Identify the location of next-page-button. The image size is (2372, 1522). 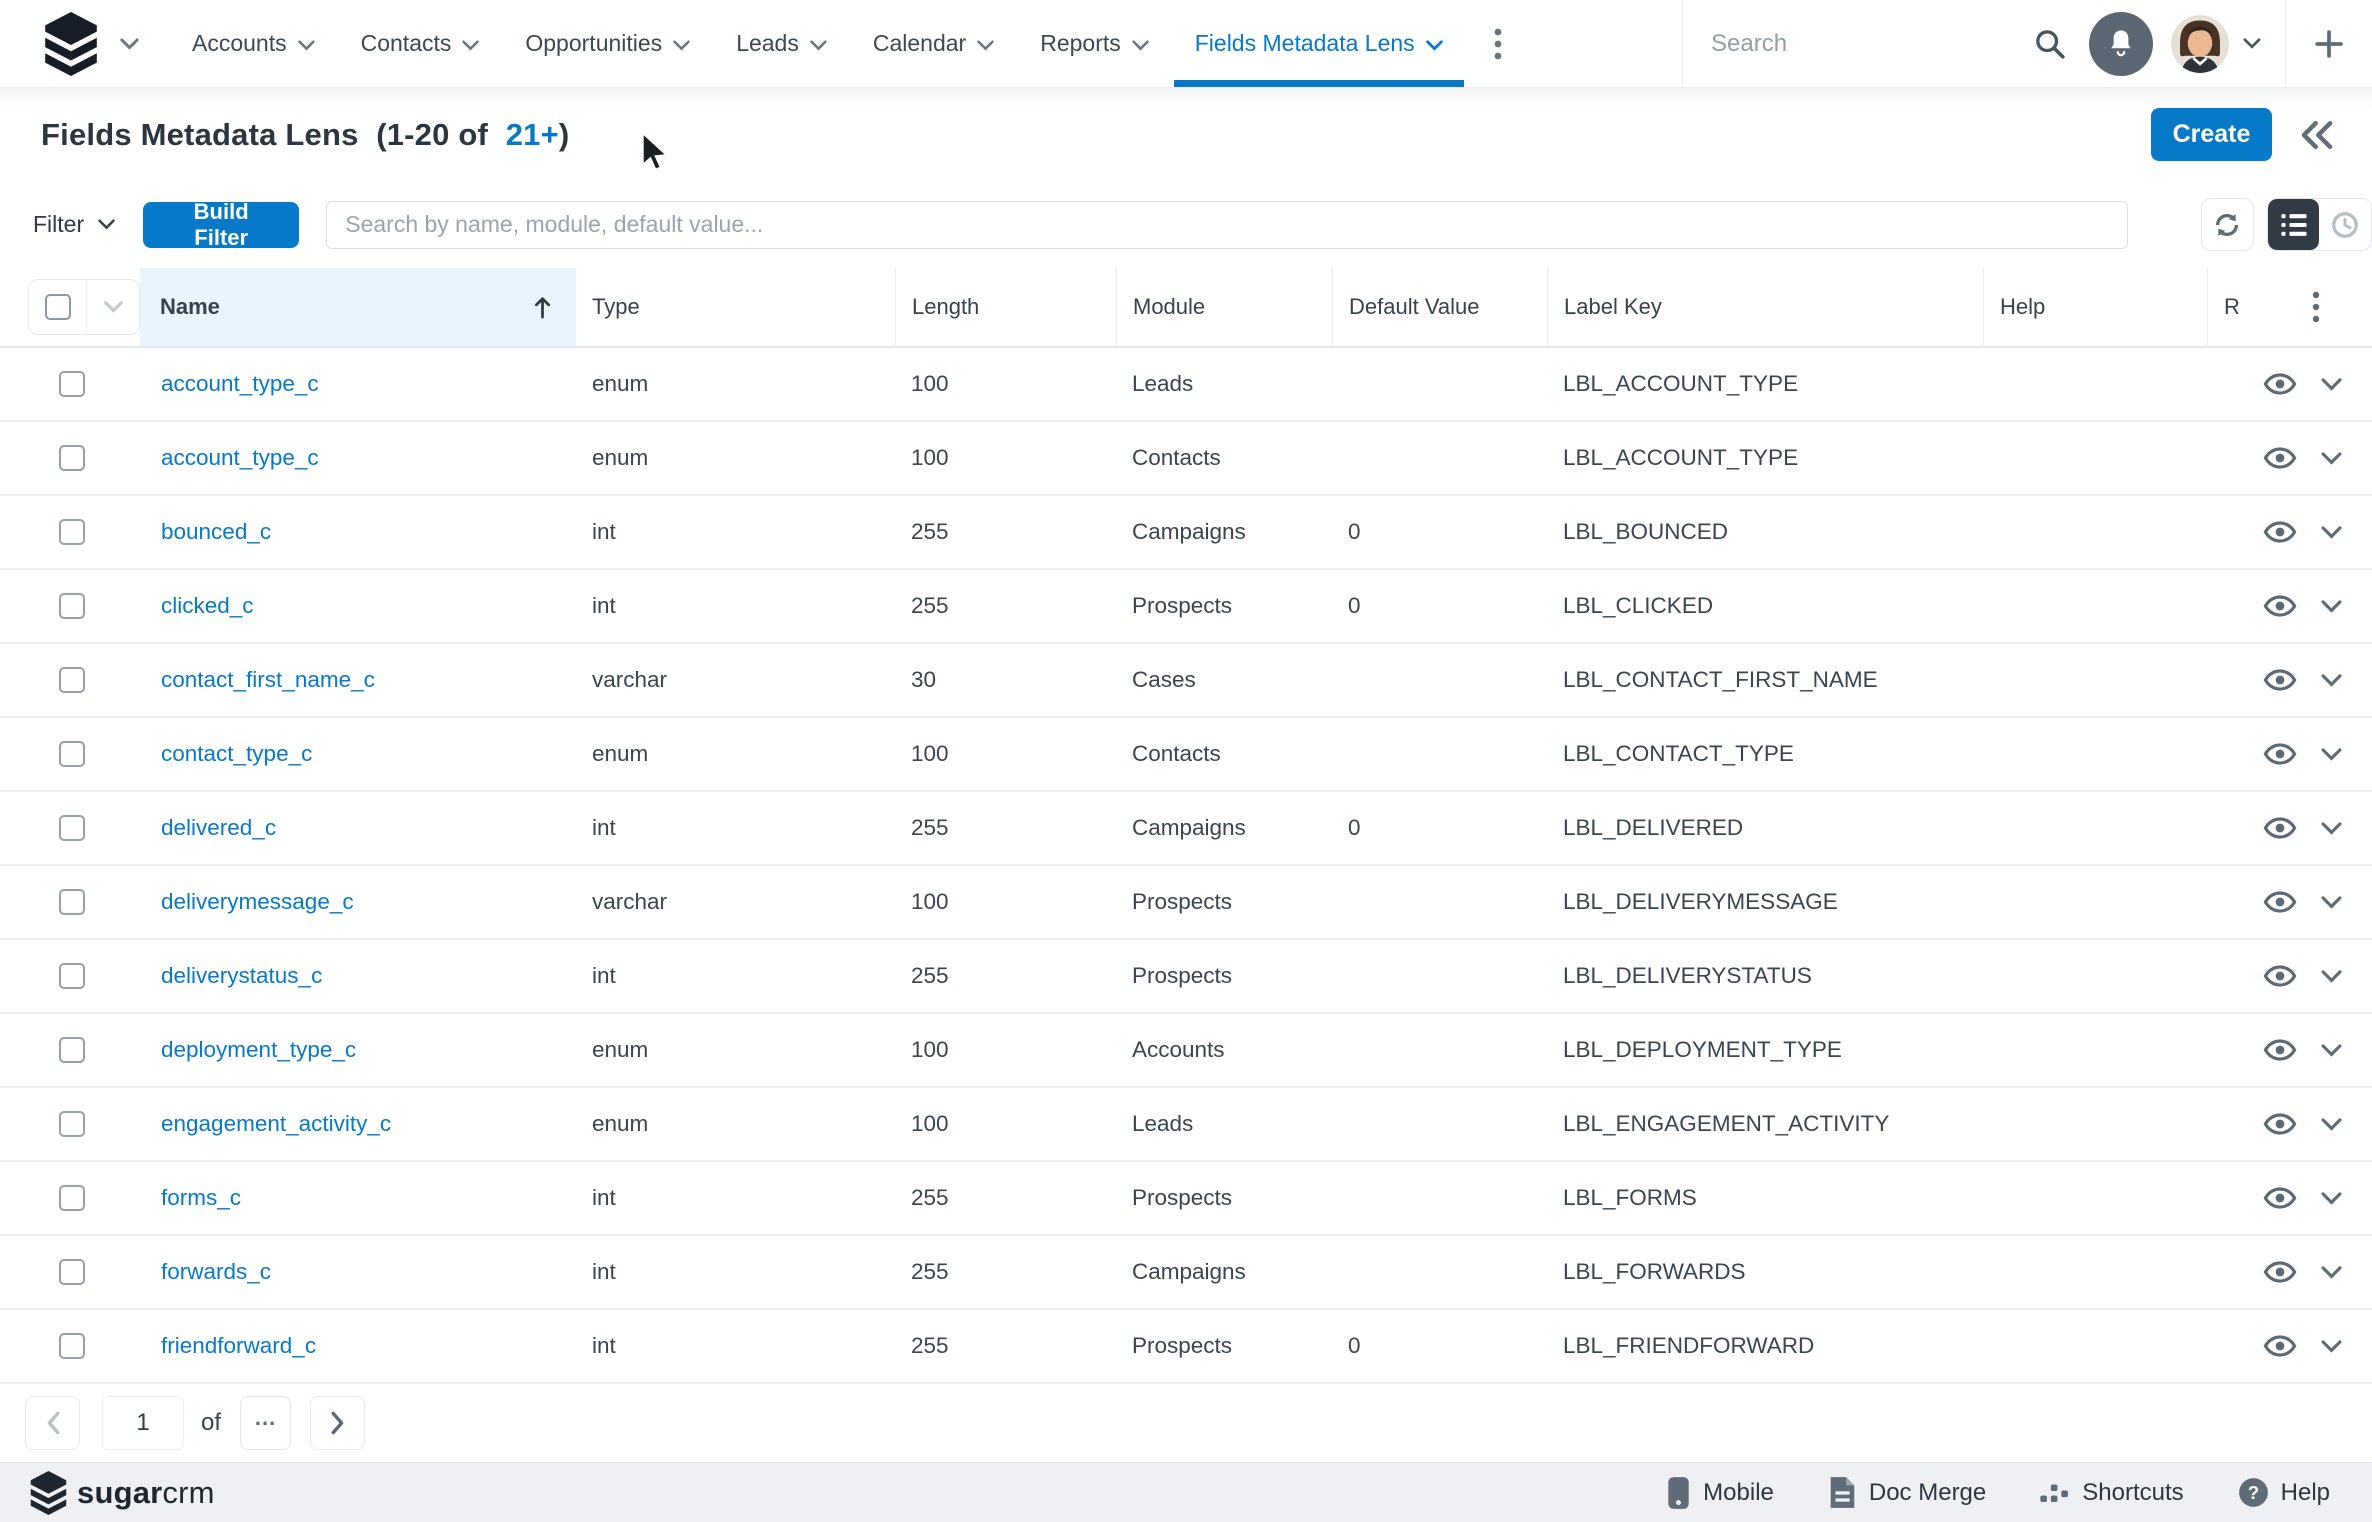
(338, 1423).